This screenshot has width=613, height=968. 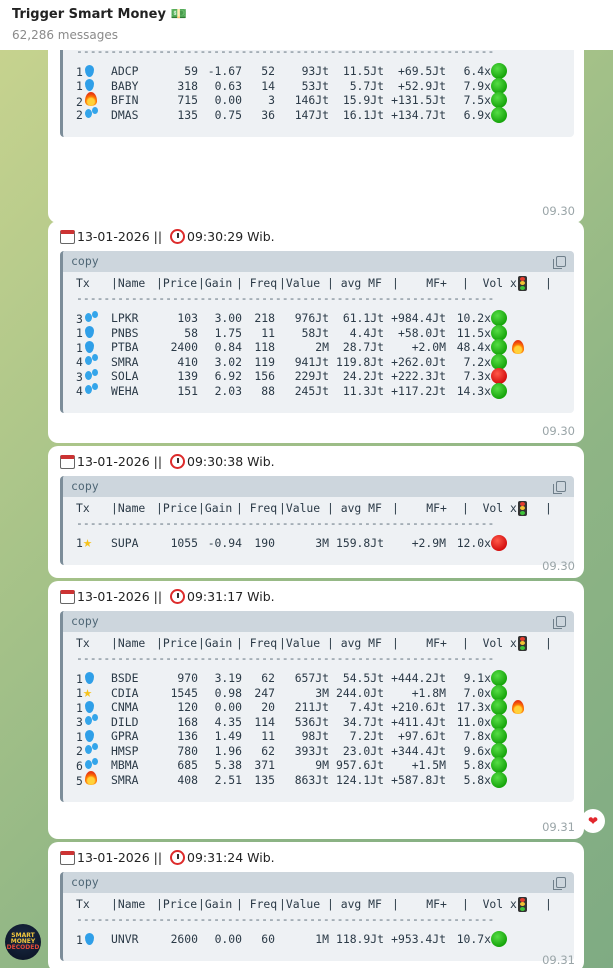 I want to click on table-row: 6 MBMA 685 5.38 371 9M 957.6Jt +1.5M 5.8x, so click(x=325, y=765).